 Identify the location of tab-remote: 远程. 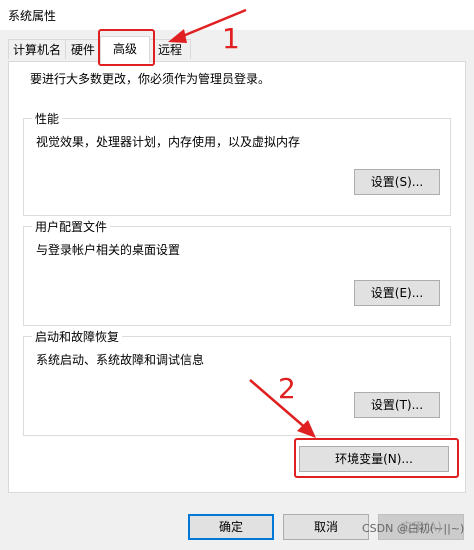
(170, 49).